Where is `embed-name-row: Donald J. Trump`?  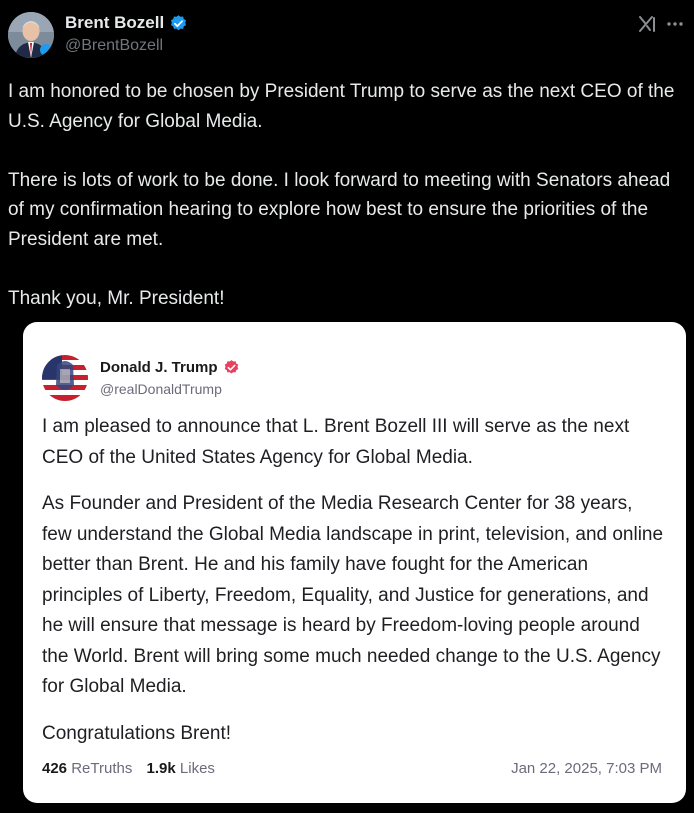
embed-name-row: Donald J. Trump is located at coordinates (170, 367).